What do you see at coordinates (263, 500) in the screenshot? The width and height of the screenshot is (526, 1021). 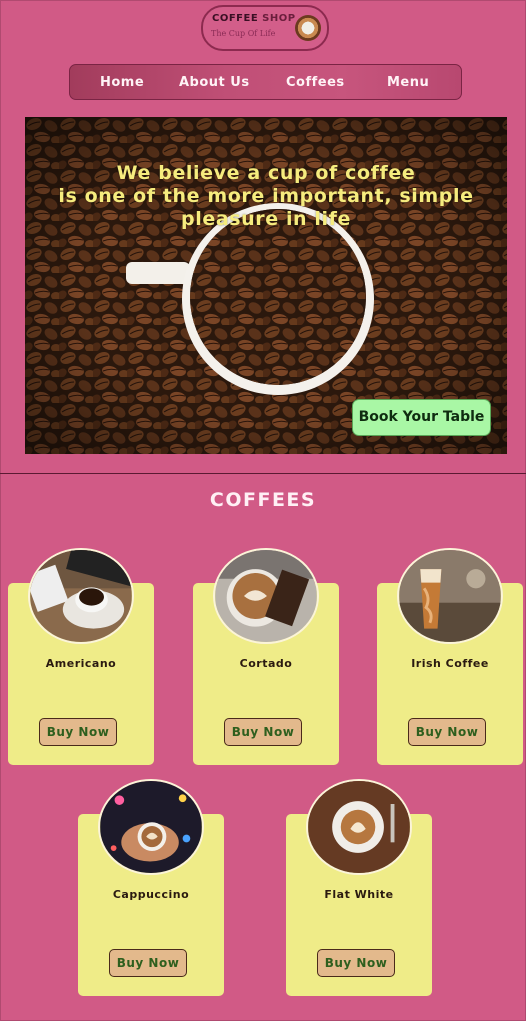 I see `coffees-section-title: COFFEES` at bounding box center [263, 500].